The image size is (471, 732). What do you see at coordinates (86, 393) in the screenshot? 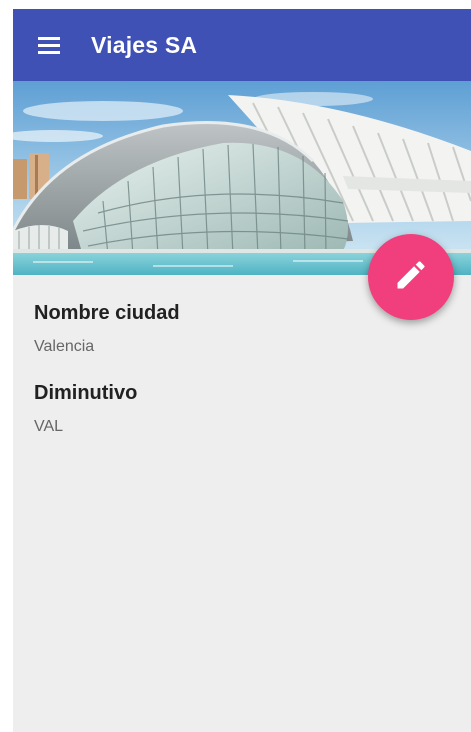
I see `field-label: Diminutivo` at bounding box center [86, 393].